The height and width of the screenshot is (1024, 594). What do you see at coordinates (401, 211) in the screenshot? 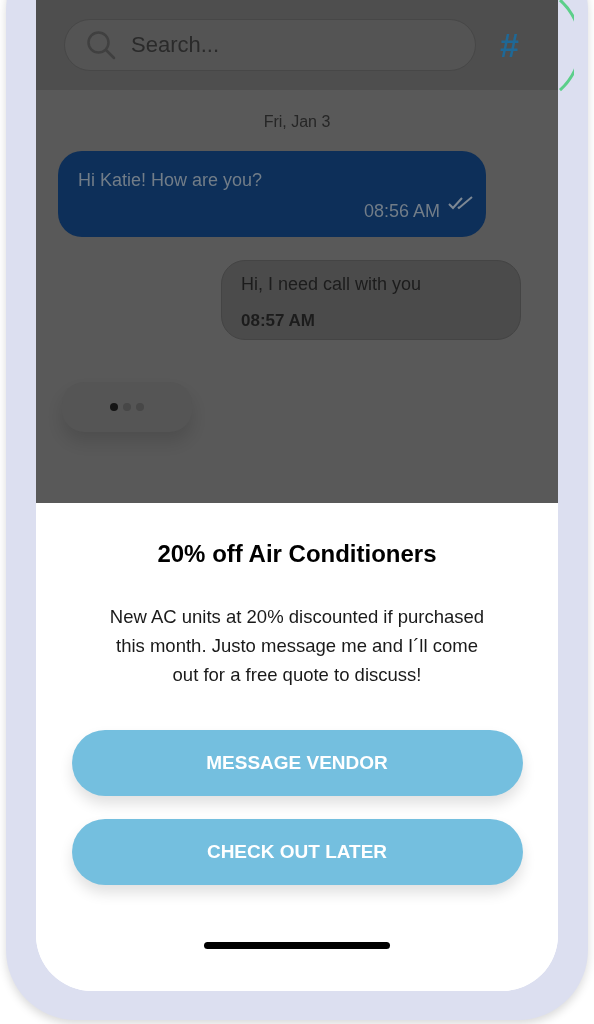
I see `message-time: 08:56 AM` at bounding box center [401, 211].